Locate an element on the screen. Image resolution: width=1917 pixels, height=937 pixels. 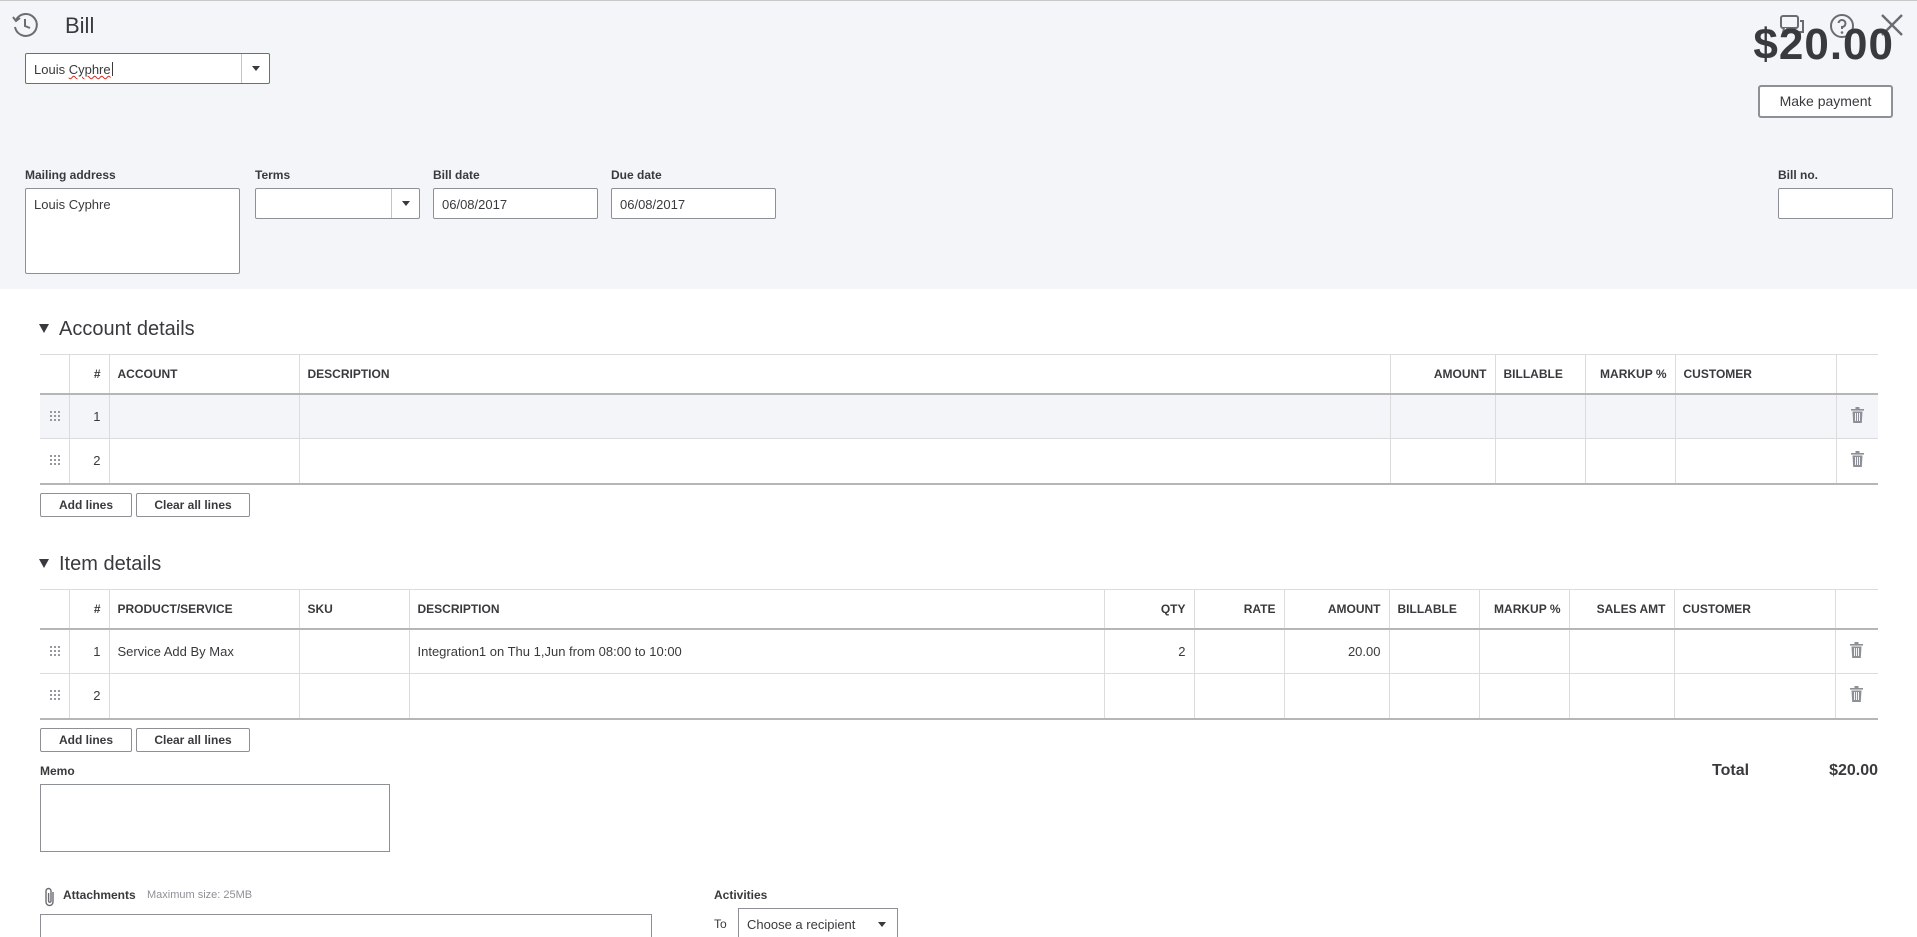
cell-number: 2 is located at coordinates (89, 696).